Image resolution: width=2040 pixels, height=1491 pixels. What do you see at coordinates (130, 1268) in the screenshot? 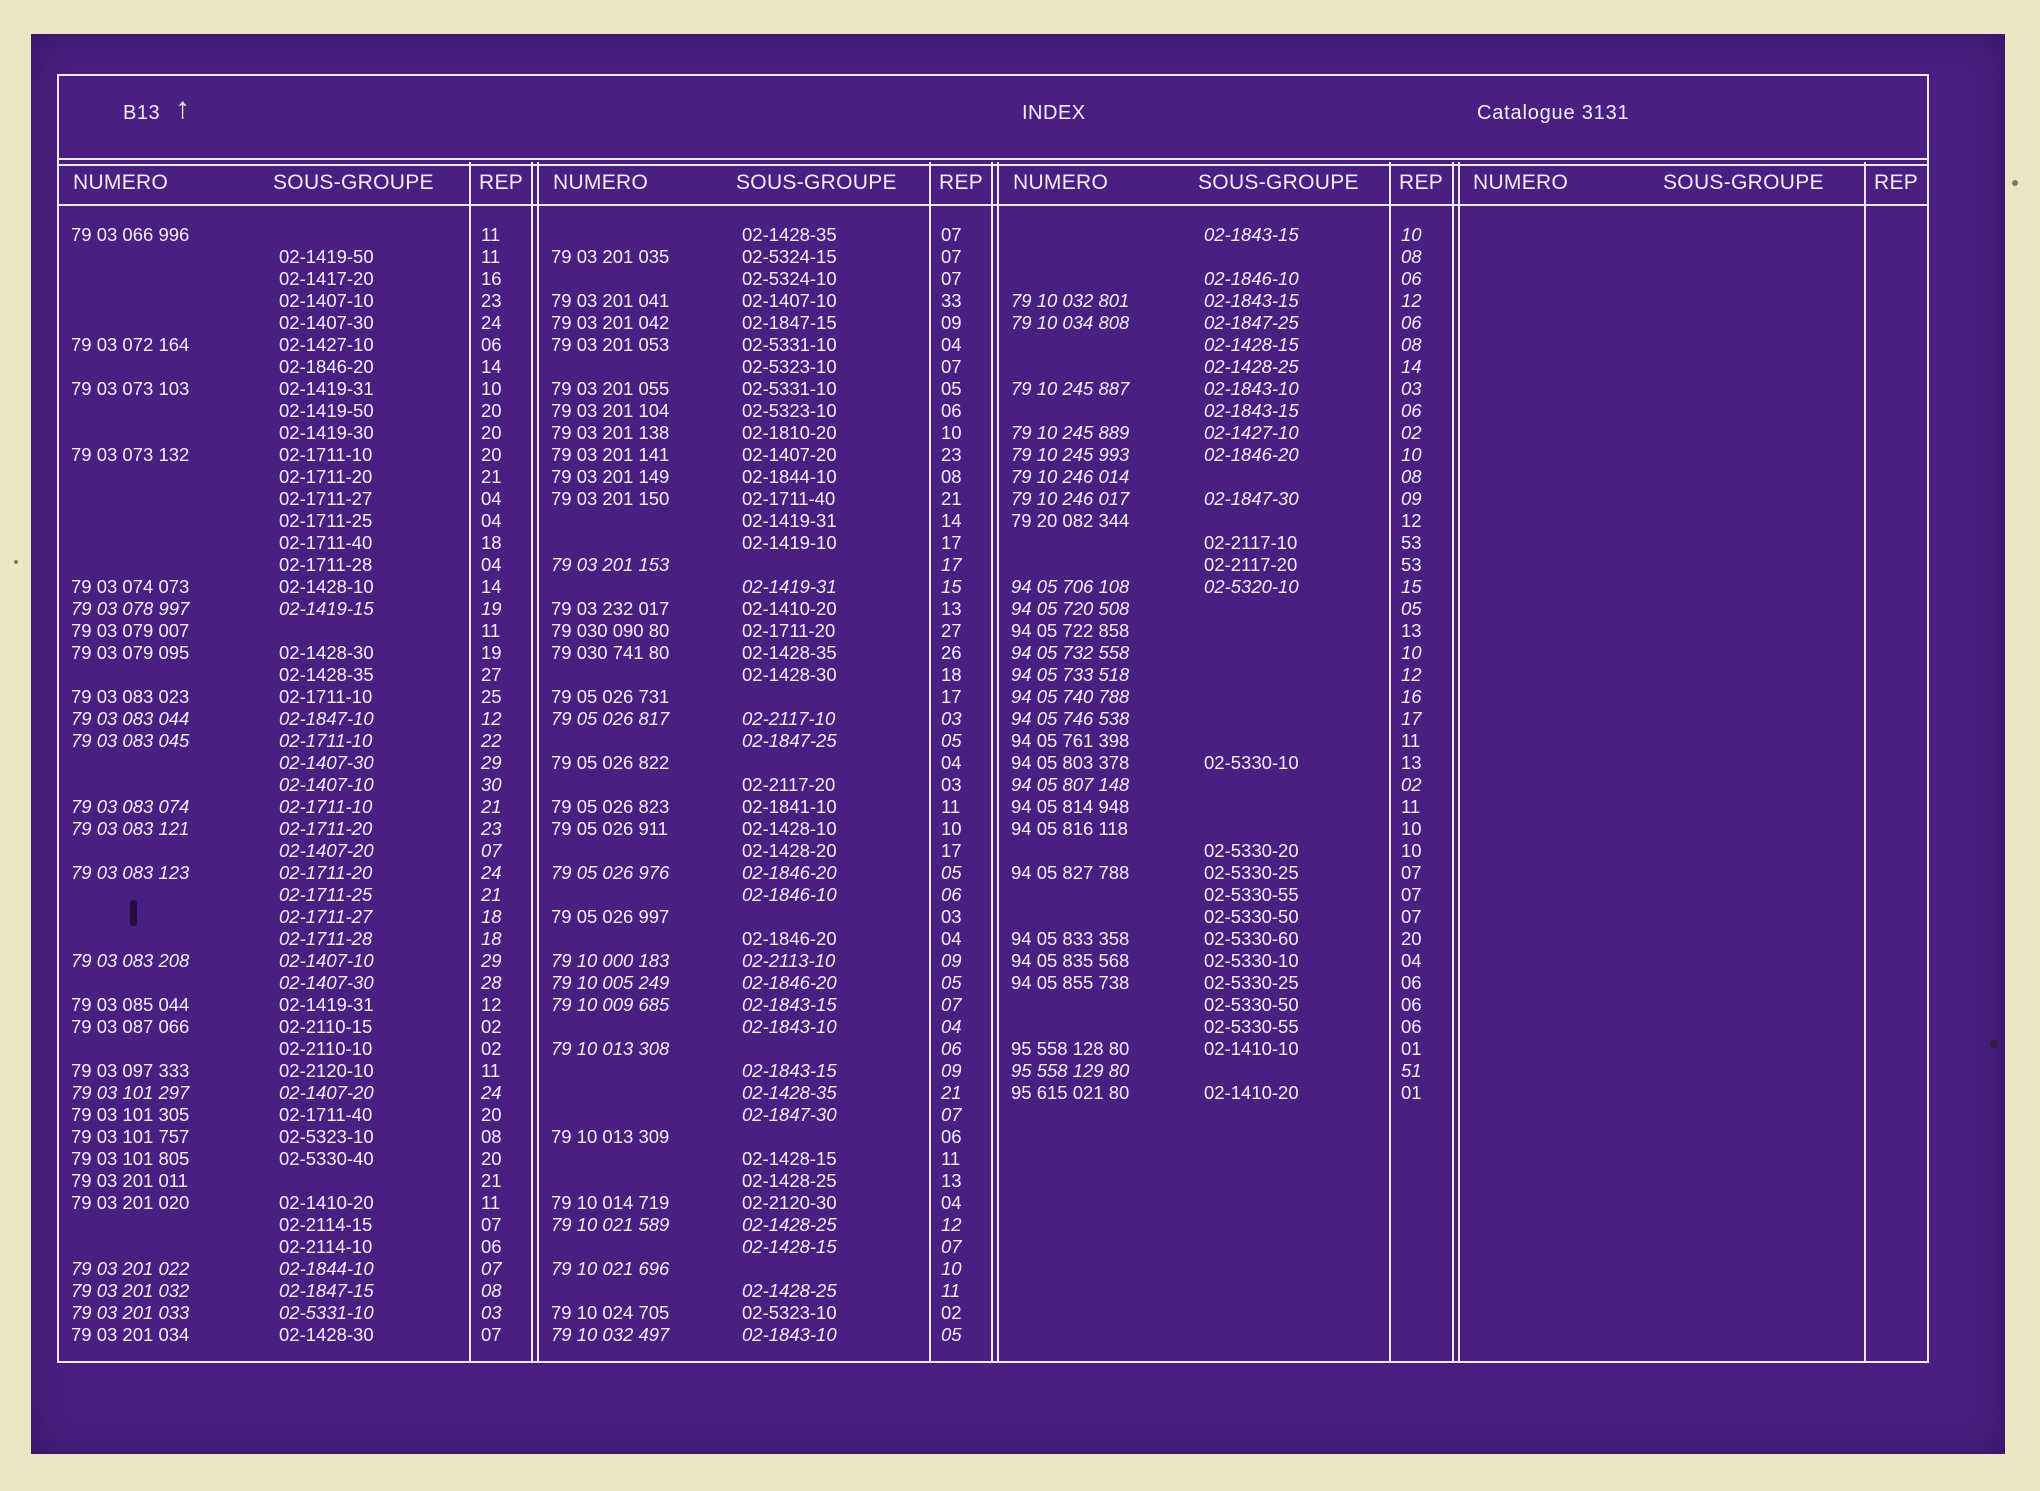
I see `part-number: 79 03 201 022` at bounding box center [130, 1268].